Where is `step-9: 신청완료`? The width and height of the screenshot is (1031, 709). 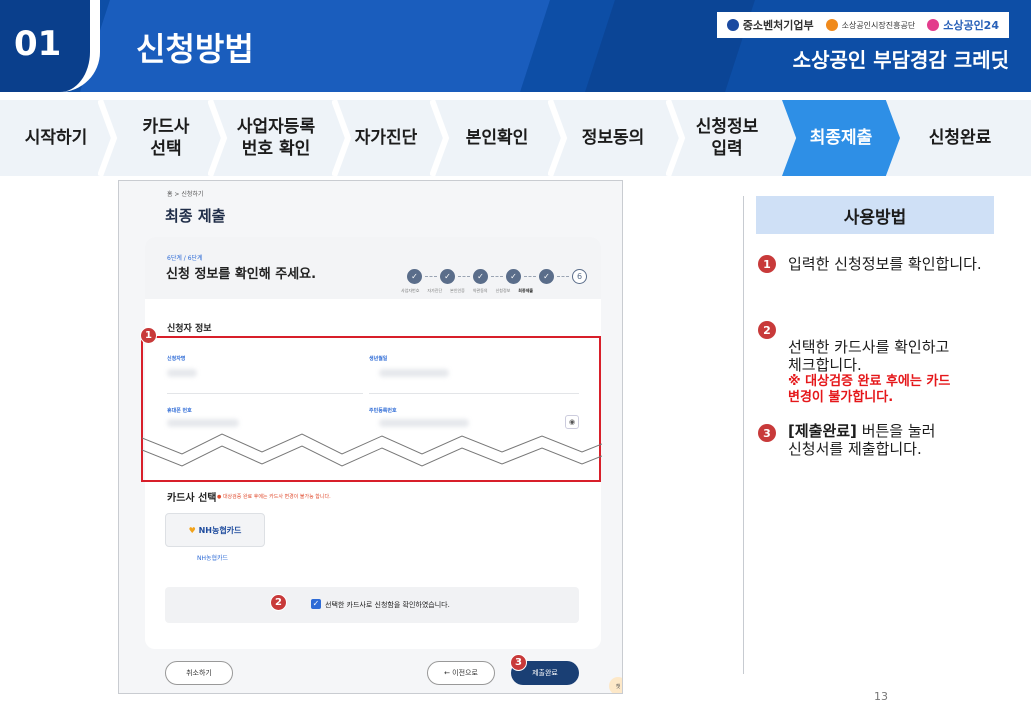
step-9: 신청완료 is located at coordinates (960, 138).